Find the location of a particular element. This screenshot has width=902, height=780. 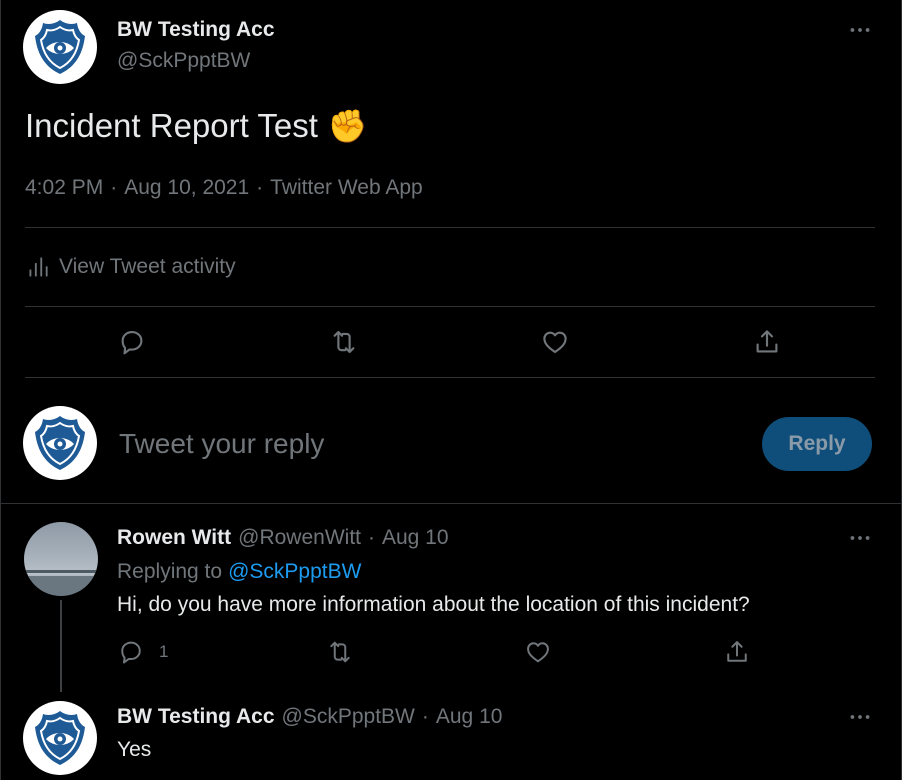

raised-fist-emoji: ✊ is located at coordinates (347, 126).